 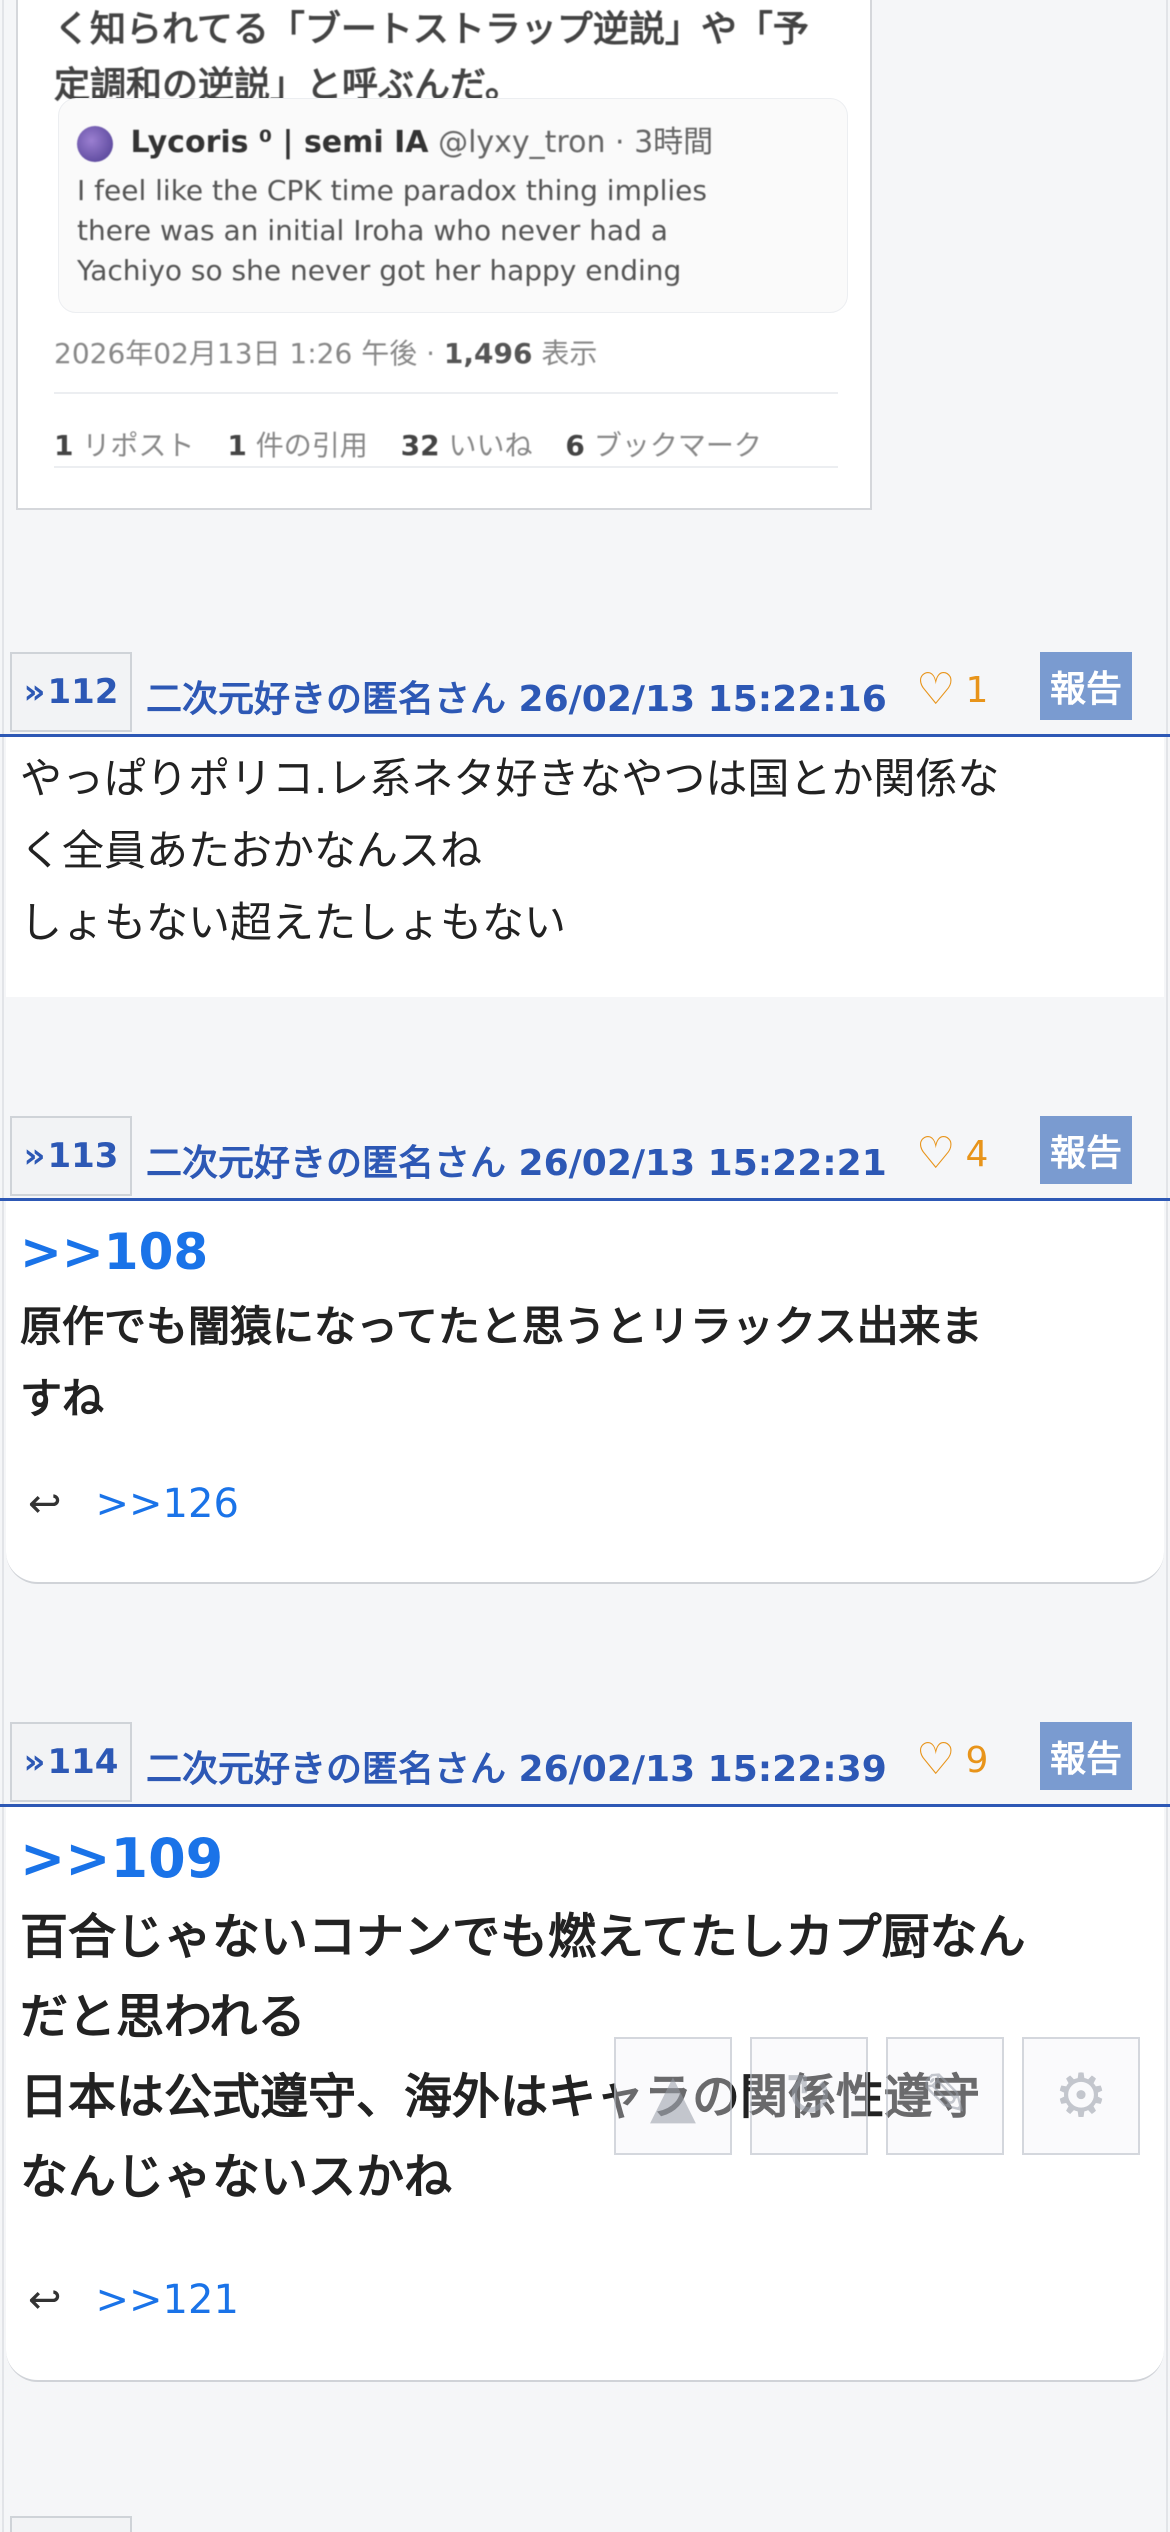 What do you see at coordinates (167, 1504) in the screenshot?
I see `reply-link: >>126` at bounding box center [167, 1504].